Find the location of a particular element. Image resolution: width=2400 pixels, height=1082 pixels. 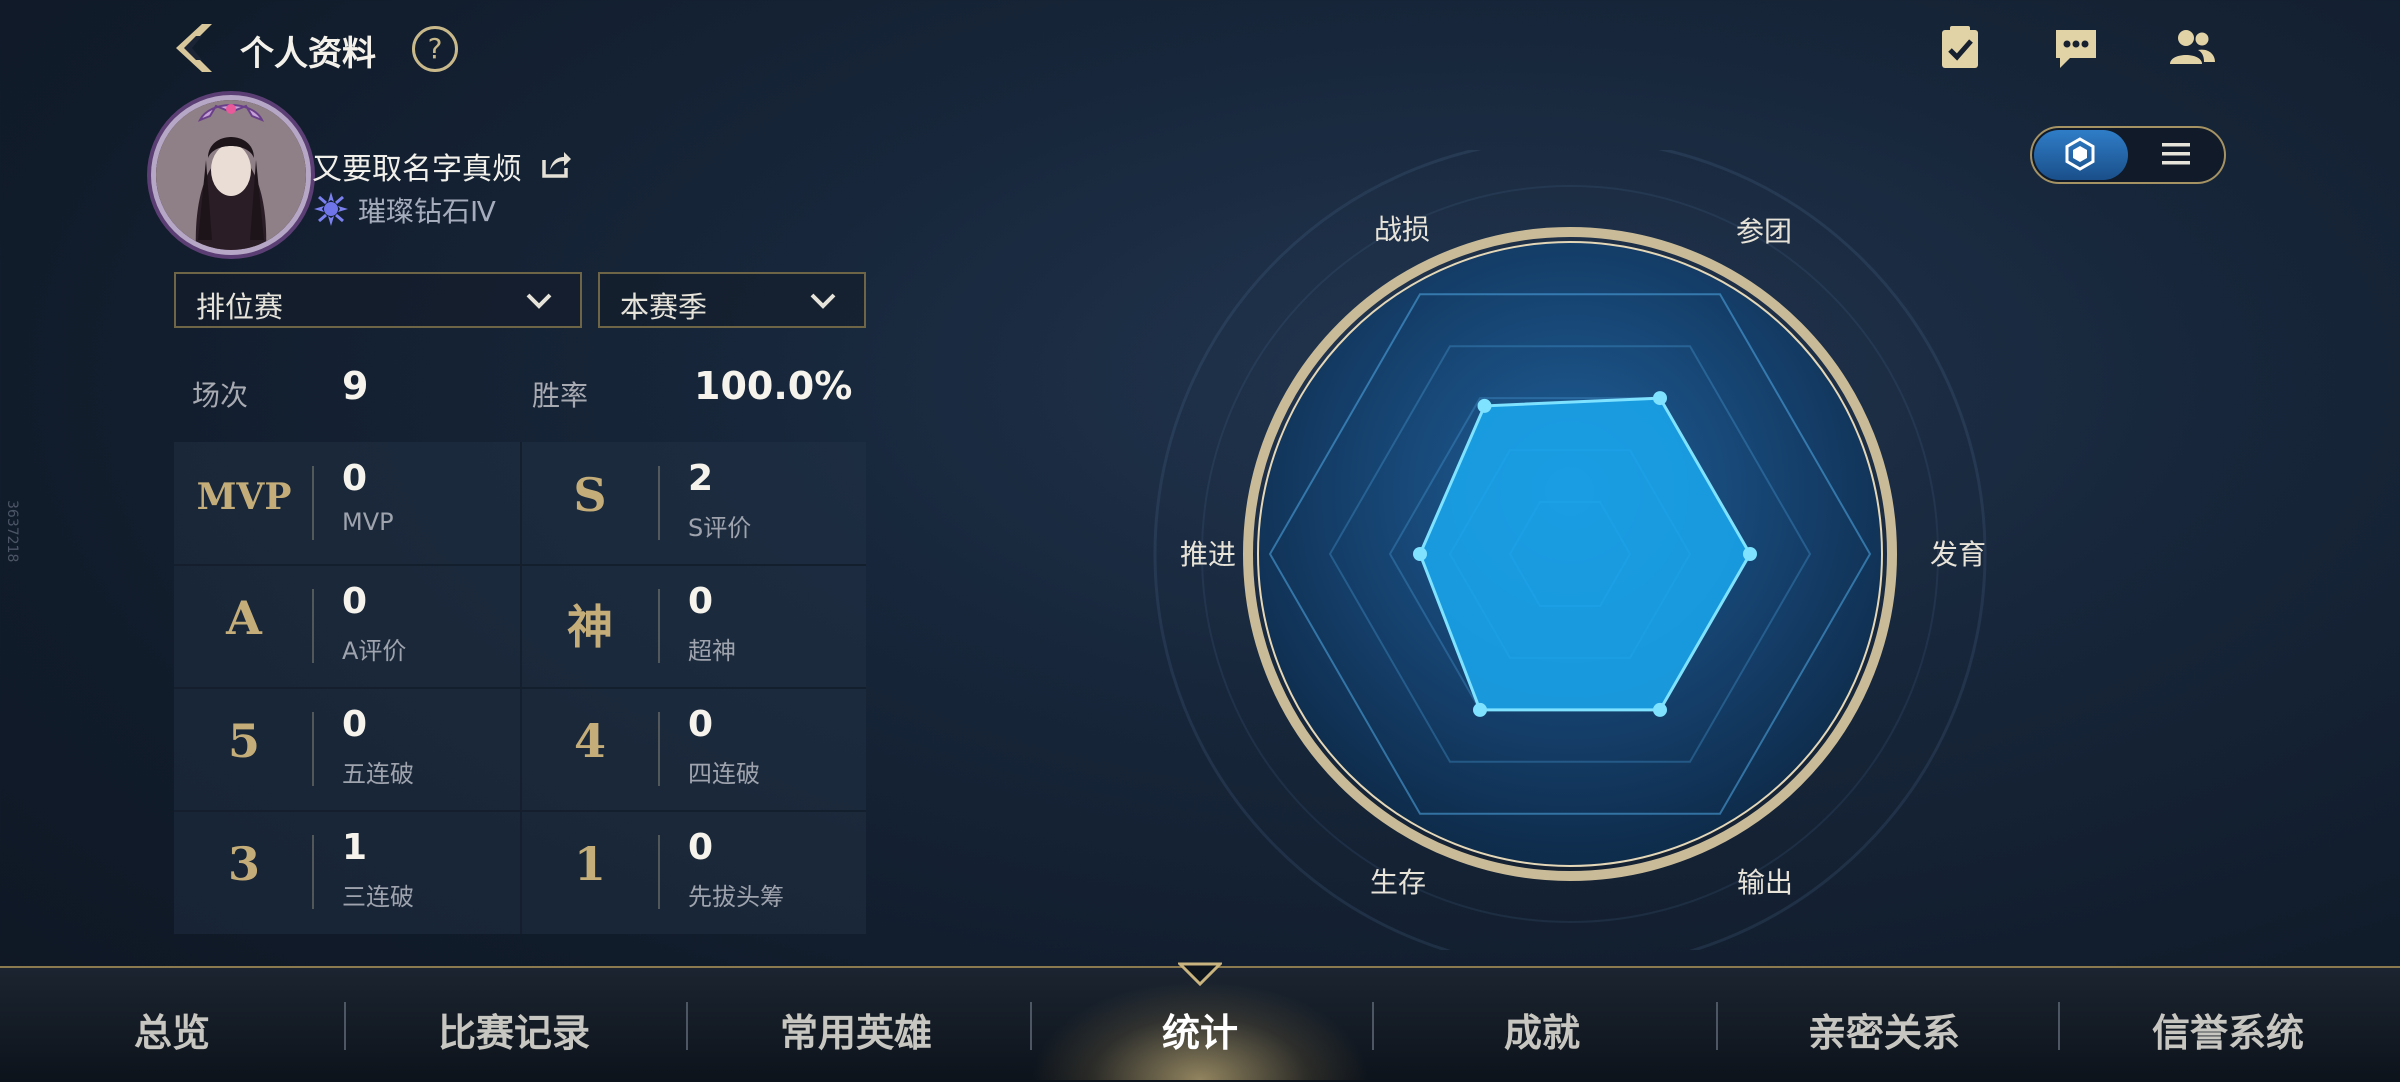

godlike-icon: 神 is located at coordinates (590, 627).